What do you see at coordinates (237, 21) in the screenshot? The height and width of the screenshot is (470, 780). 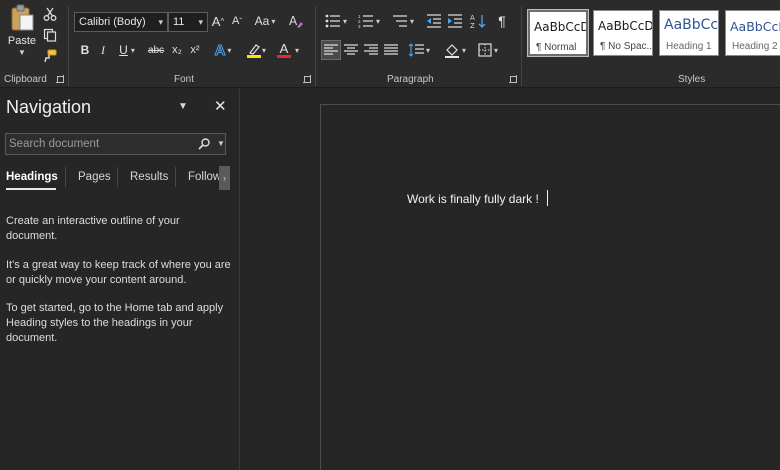 I see `shrink-font-button: Aˇ` at bounding box center [237, 21].